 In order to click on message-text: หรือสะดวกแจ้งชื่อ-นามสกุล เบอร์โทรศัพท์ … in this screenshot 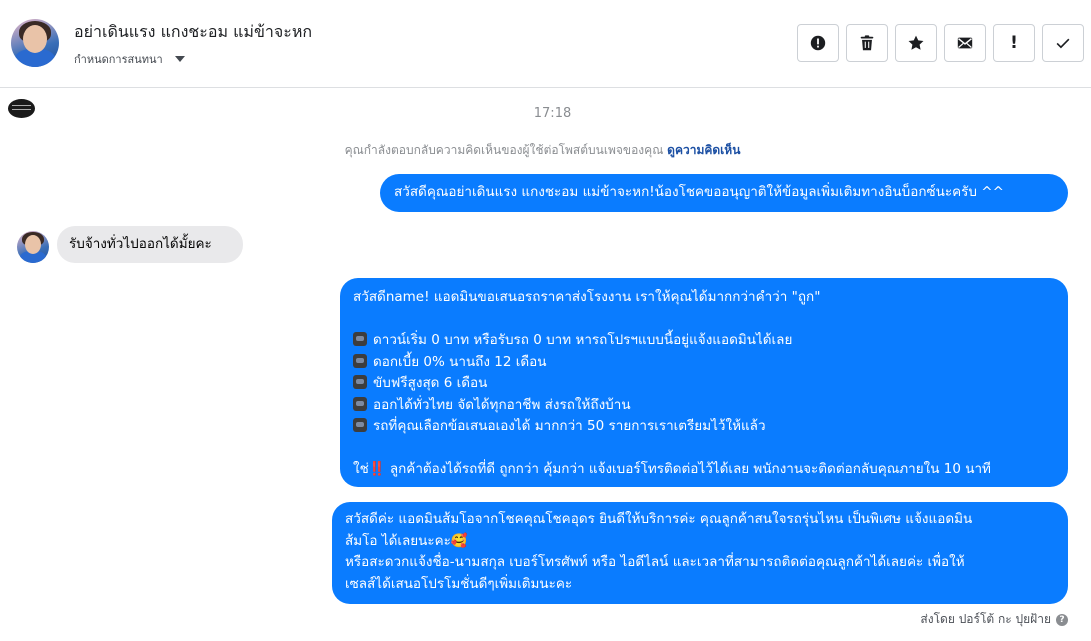, I will do `click(655, 562)`.